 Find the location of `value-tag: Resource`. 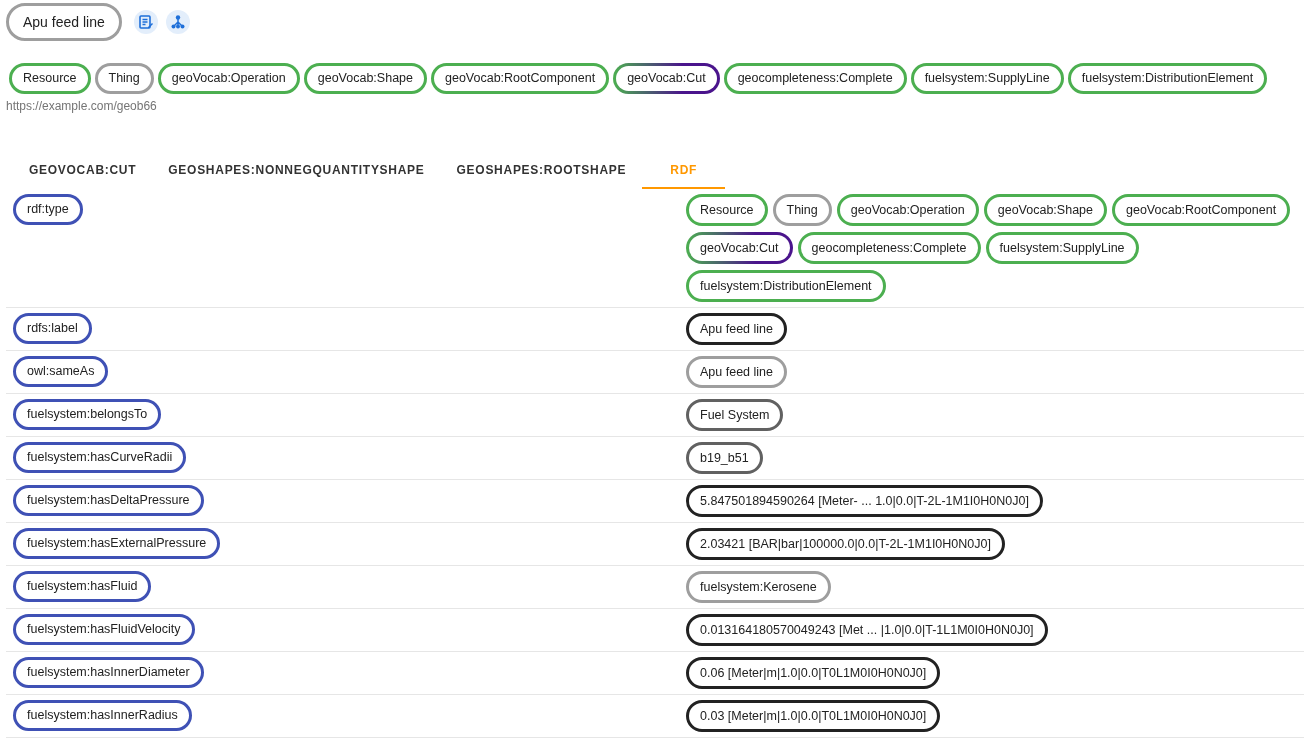

value-tag: Resource is located at coordinates (727, 210).